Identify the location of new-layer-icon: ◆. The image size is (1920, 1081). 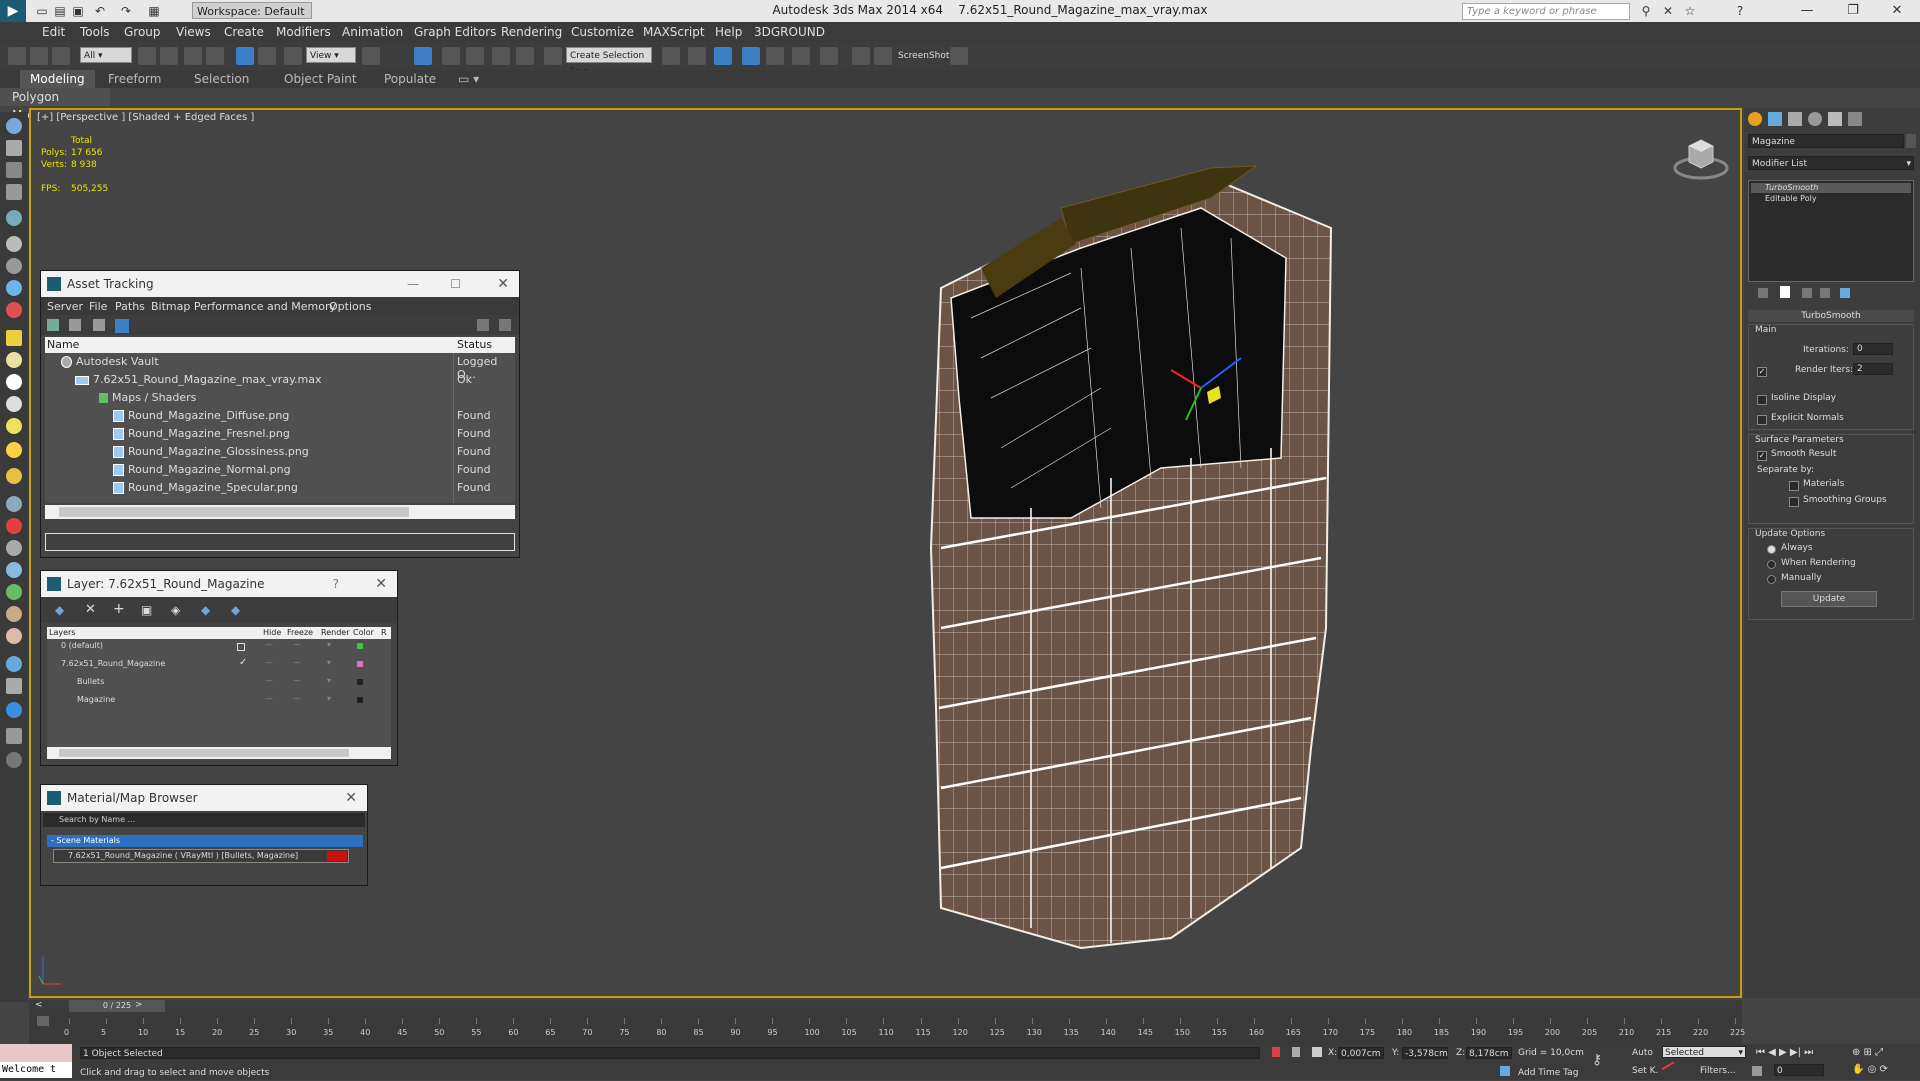
(59, 610).